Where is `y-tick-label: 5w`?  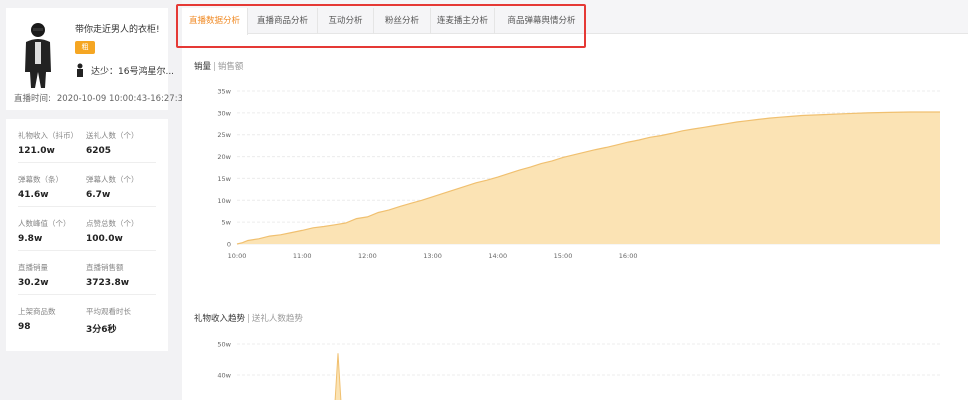 y-tick-label: 5w is located at coordinates (227, 223).